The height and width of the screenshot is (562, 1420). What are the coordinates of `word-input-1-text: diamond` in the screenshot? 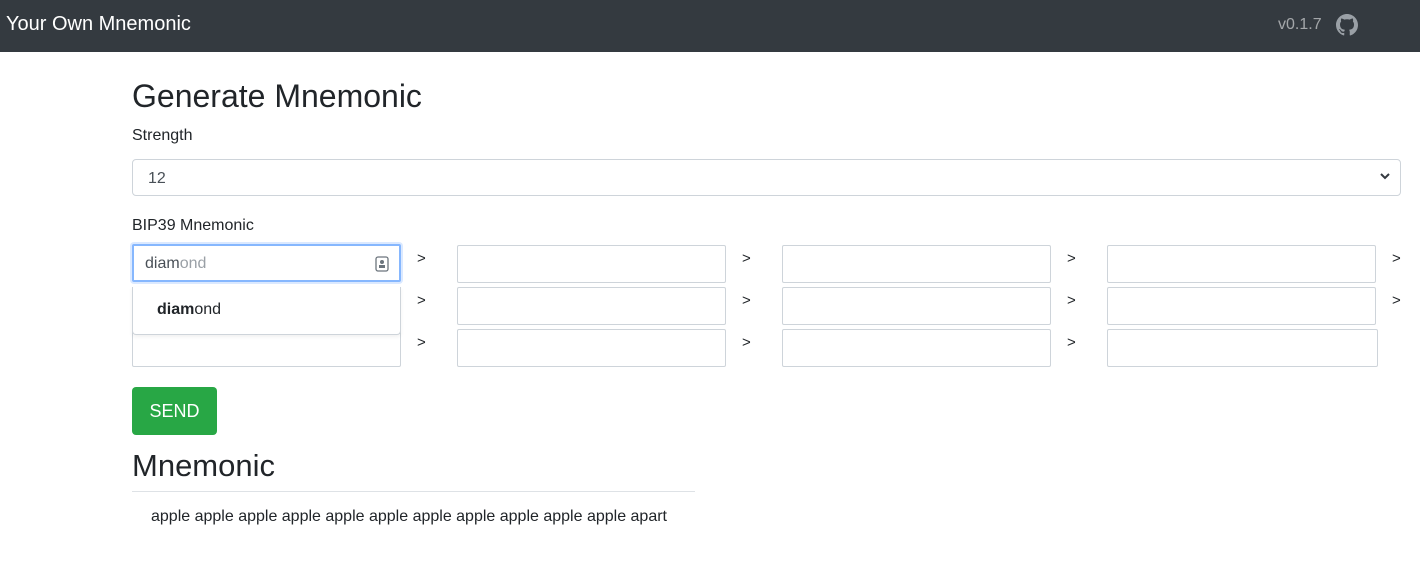 It's located at (176, 263).